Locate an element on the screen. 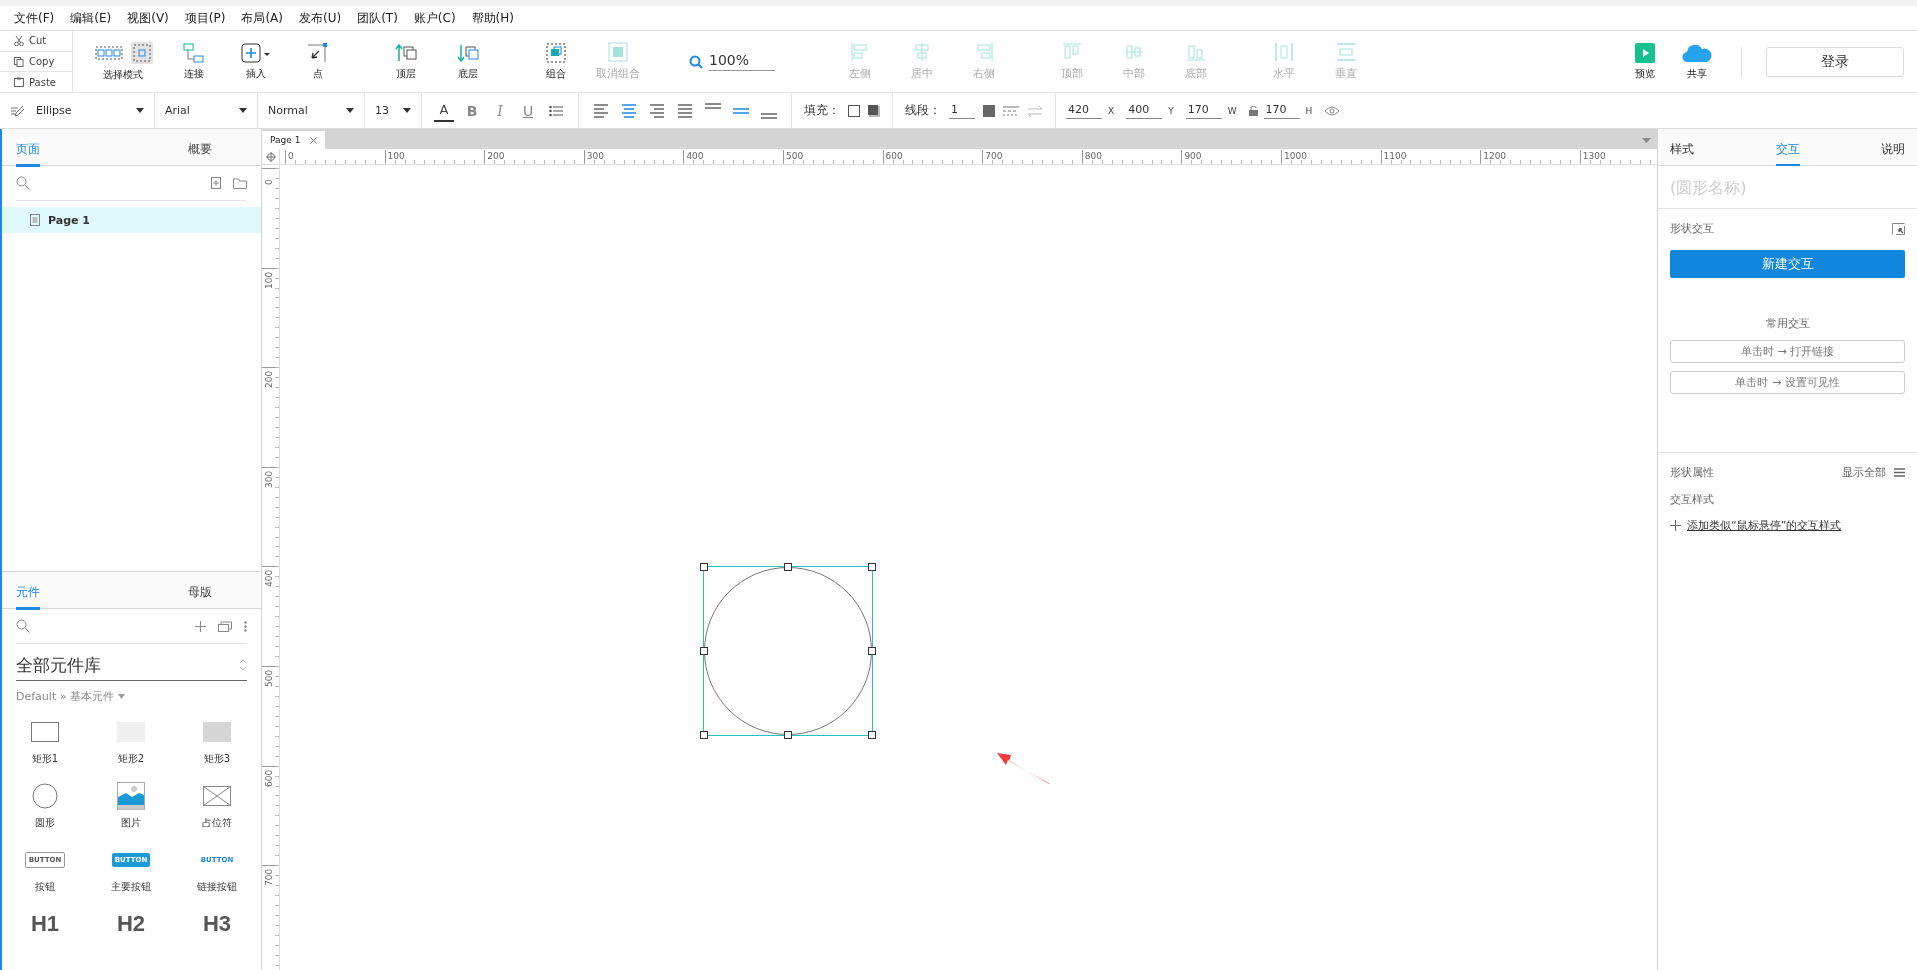  bold-button: B is located at coordinates (472, 110).